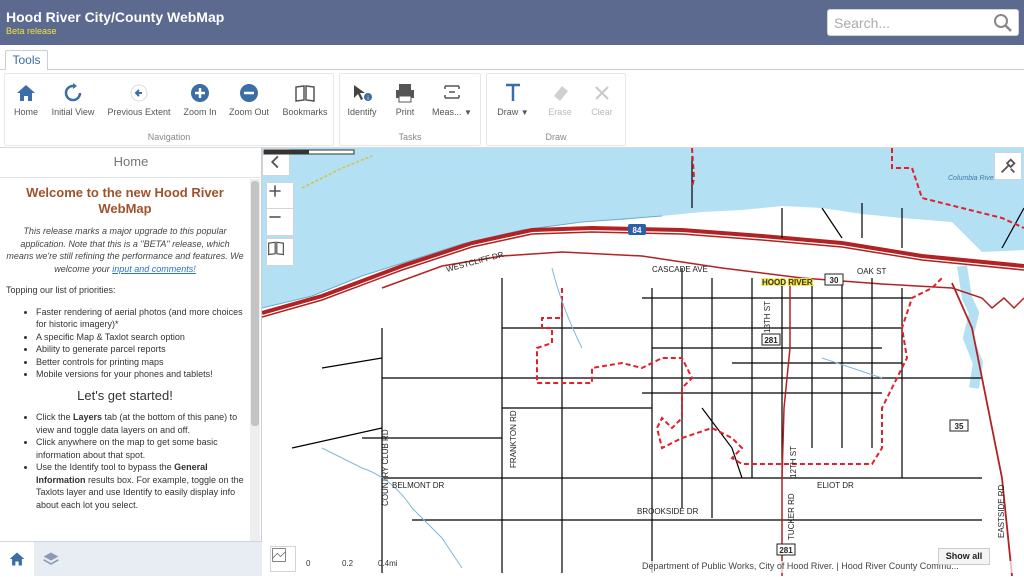 The image size is (1024, 577). What do you see at coordinates (1003, 23) in the screenshot?
I see `search-icon` at bounding box center [1003, 23].